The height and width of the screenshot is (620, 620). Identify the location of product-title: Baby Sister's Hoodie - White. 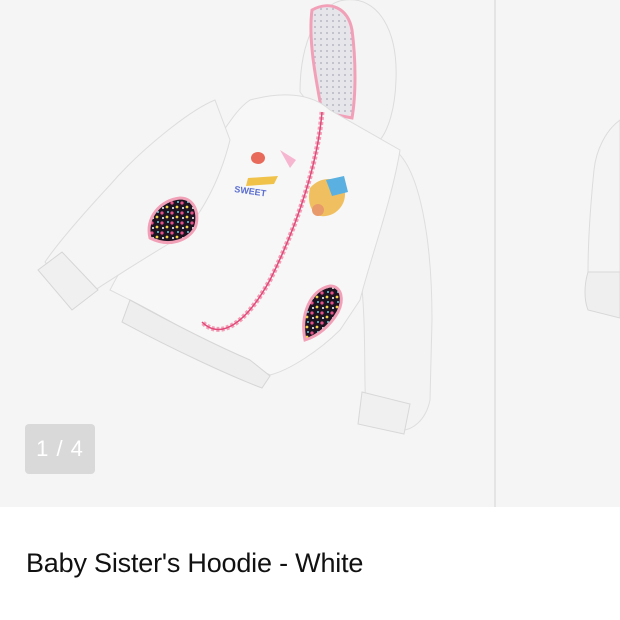
(195, 563).